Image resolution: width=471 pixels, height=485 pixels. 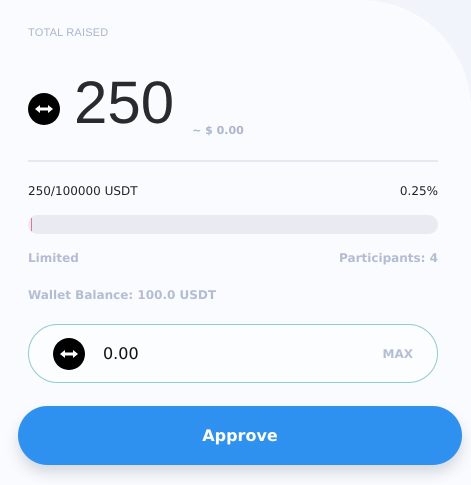 I want to click on total-raised-label: TOTAL RAISED, so click(x=69, y=33).